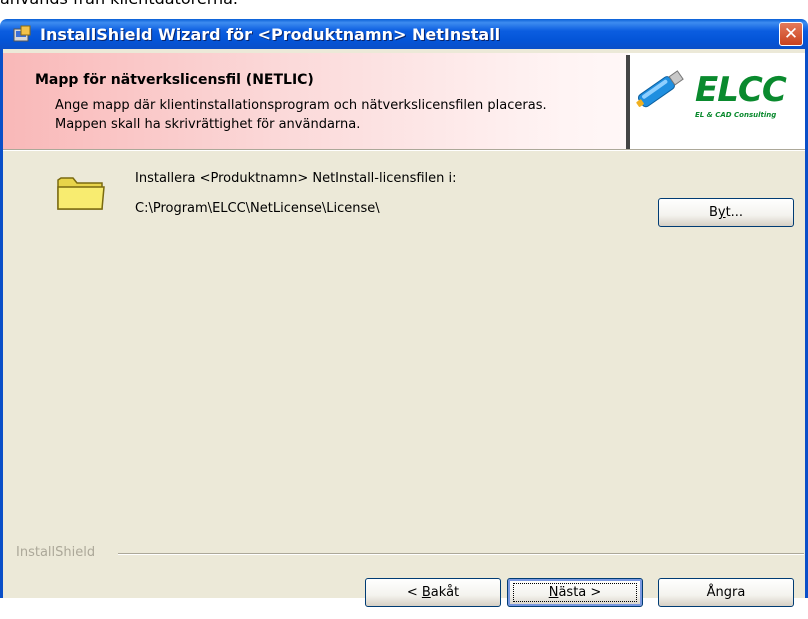  Describe the element at coordinates (56, 552) in the screenshot. I see `installshield-brand: InstallShield` at that location.